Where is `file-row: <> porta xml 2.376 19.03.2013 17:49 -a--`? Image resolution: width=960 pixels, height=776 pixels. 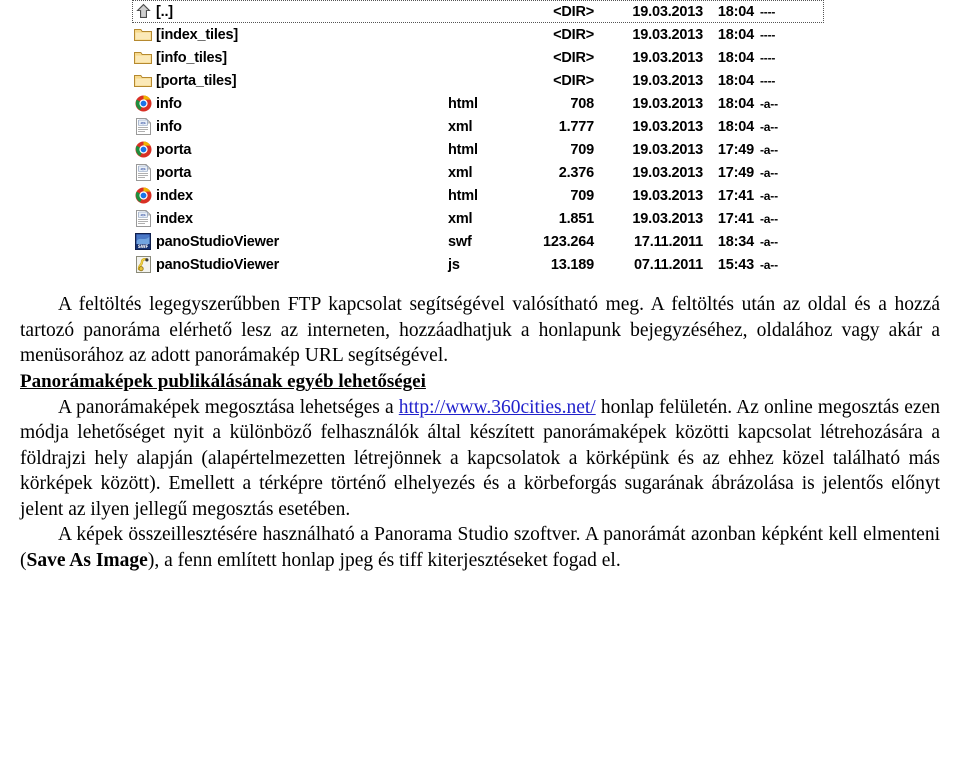
file-row: <> porta xml 2.376 19.03.2013 17:49 -a-- is located at coordinates (478, 172).